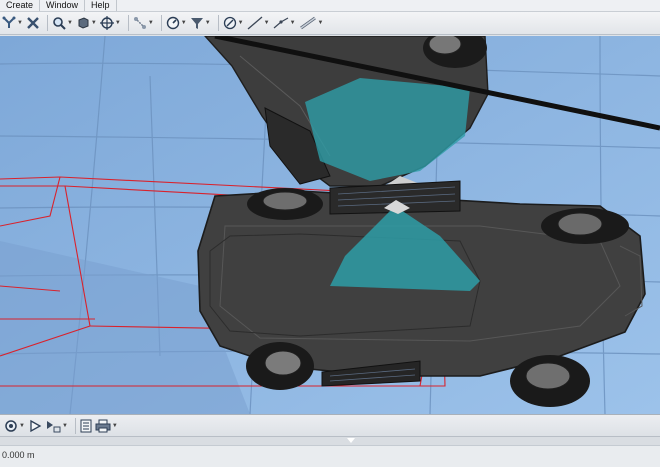 Image resolution: width=660 pixels, height=467 pixels. I want to click on document-icon, so click(86, 425).